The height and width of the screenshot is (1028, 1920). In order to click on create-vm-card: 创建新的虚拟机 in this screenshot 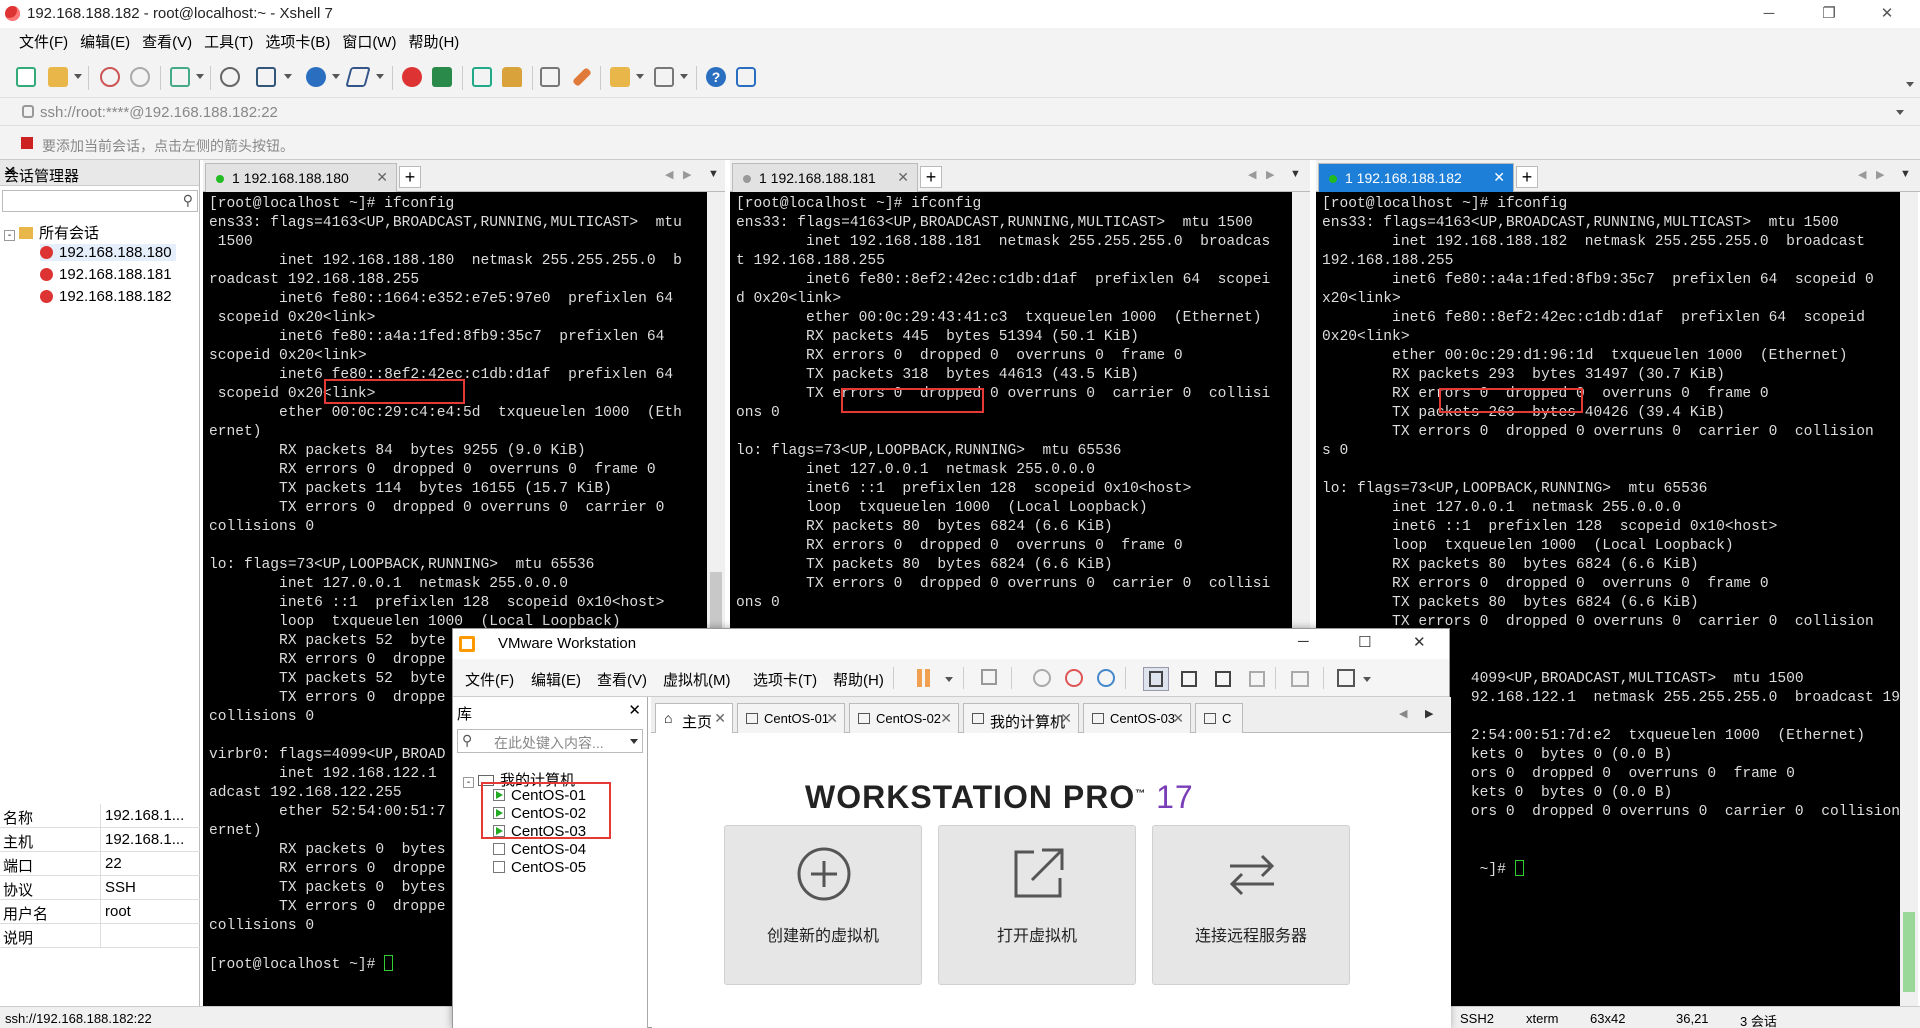, I will do `click(823, 905)`.